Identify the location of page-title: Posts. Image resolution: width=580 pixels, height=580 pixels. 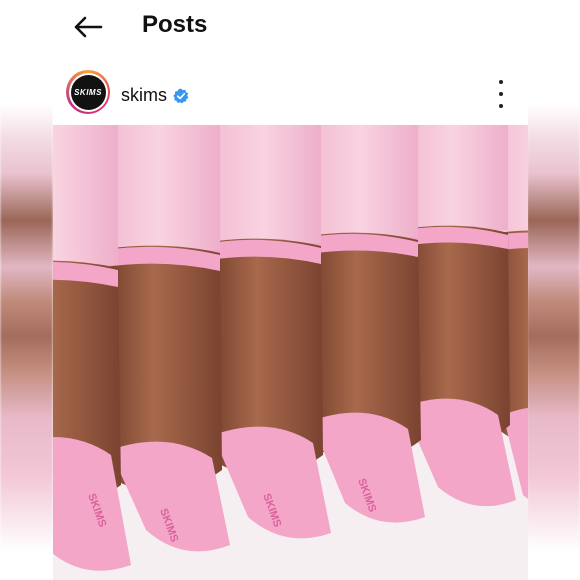
(175, 24).